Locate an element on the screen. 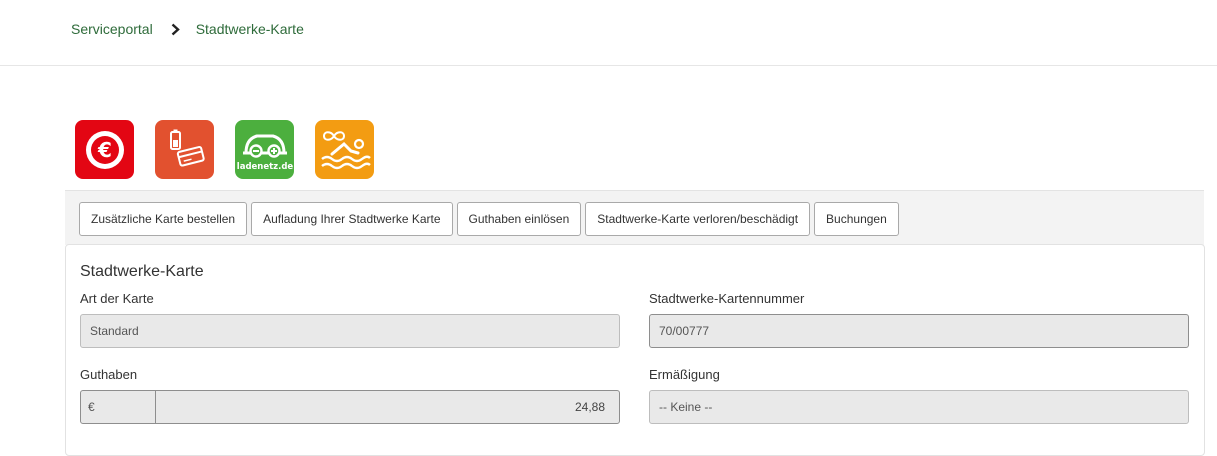 Image resolution: width=1217 pixels, height=456 pixels. tile-baeder is located at coordinates (344, 149).